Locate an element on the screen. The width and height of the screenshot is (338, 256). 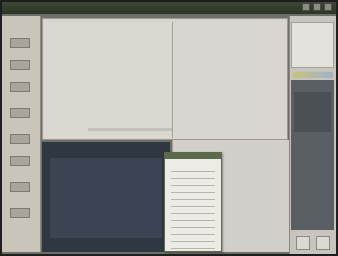
floating-dialog is located at coordinates (193, 202).